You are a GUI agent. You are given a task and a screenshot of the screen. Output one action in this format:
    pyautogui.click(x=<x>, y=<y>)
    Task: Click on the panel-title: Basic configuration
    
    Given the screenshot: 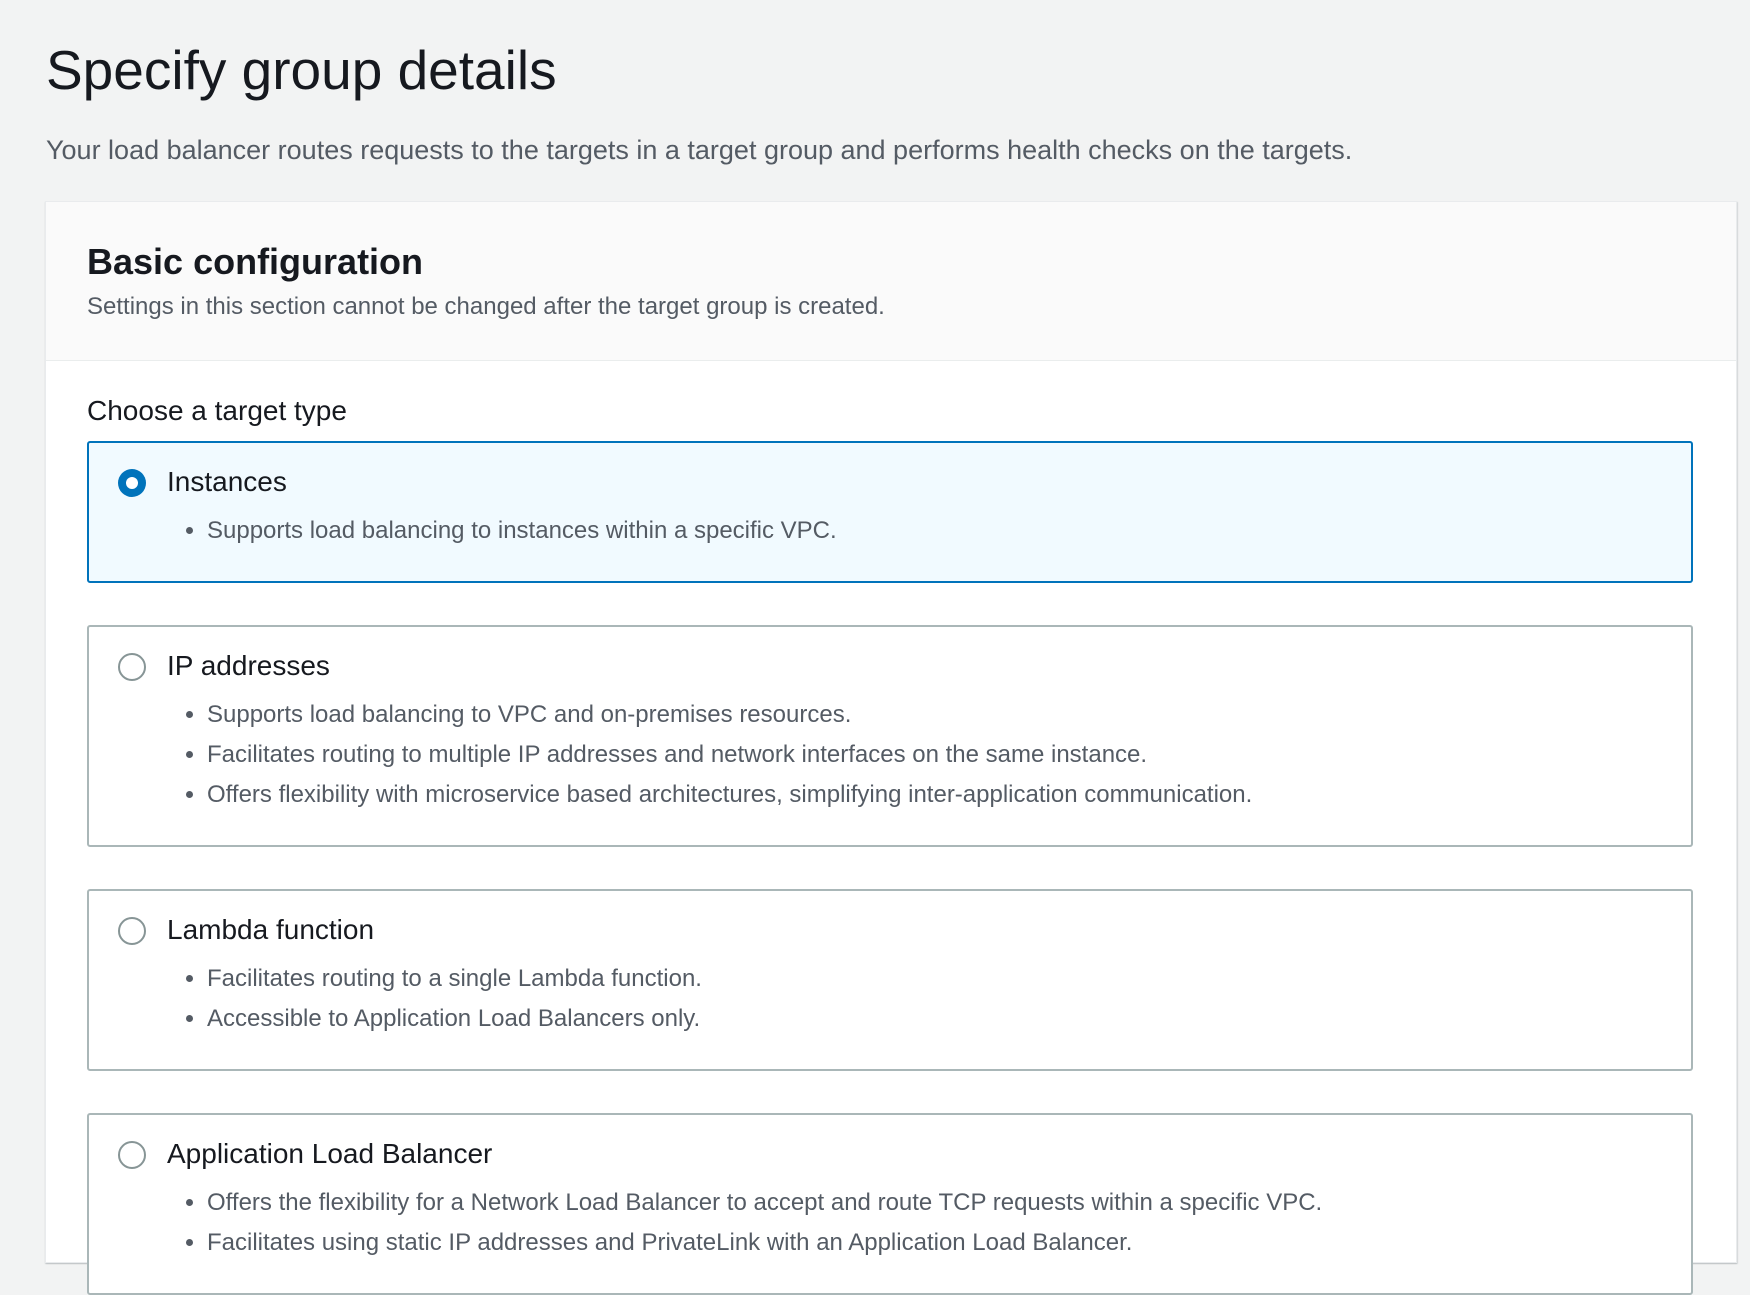 What is the action you would take?
    pyautogui.click(x=255, y=261)
    